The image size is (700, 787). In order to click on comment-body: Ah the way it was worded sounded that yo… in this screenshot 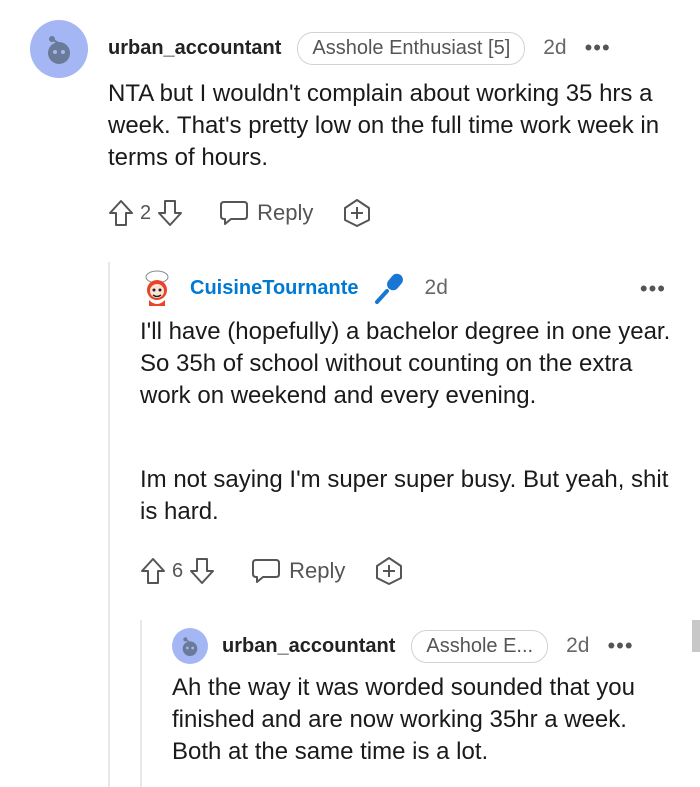, I will do `click(403, 719)`.